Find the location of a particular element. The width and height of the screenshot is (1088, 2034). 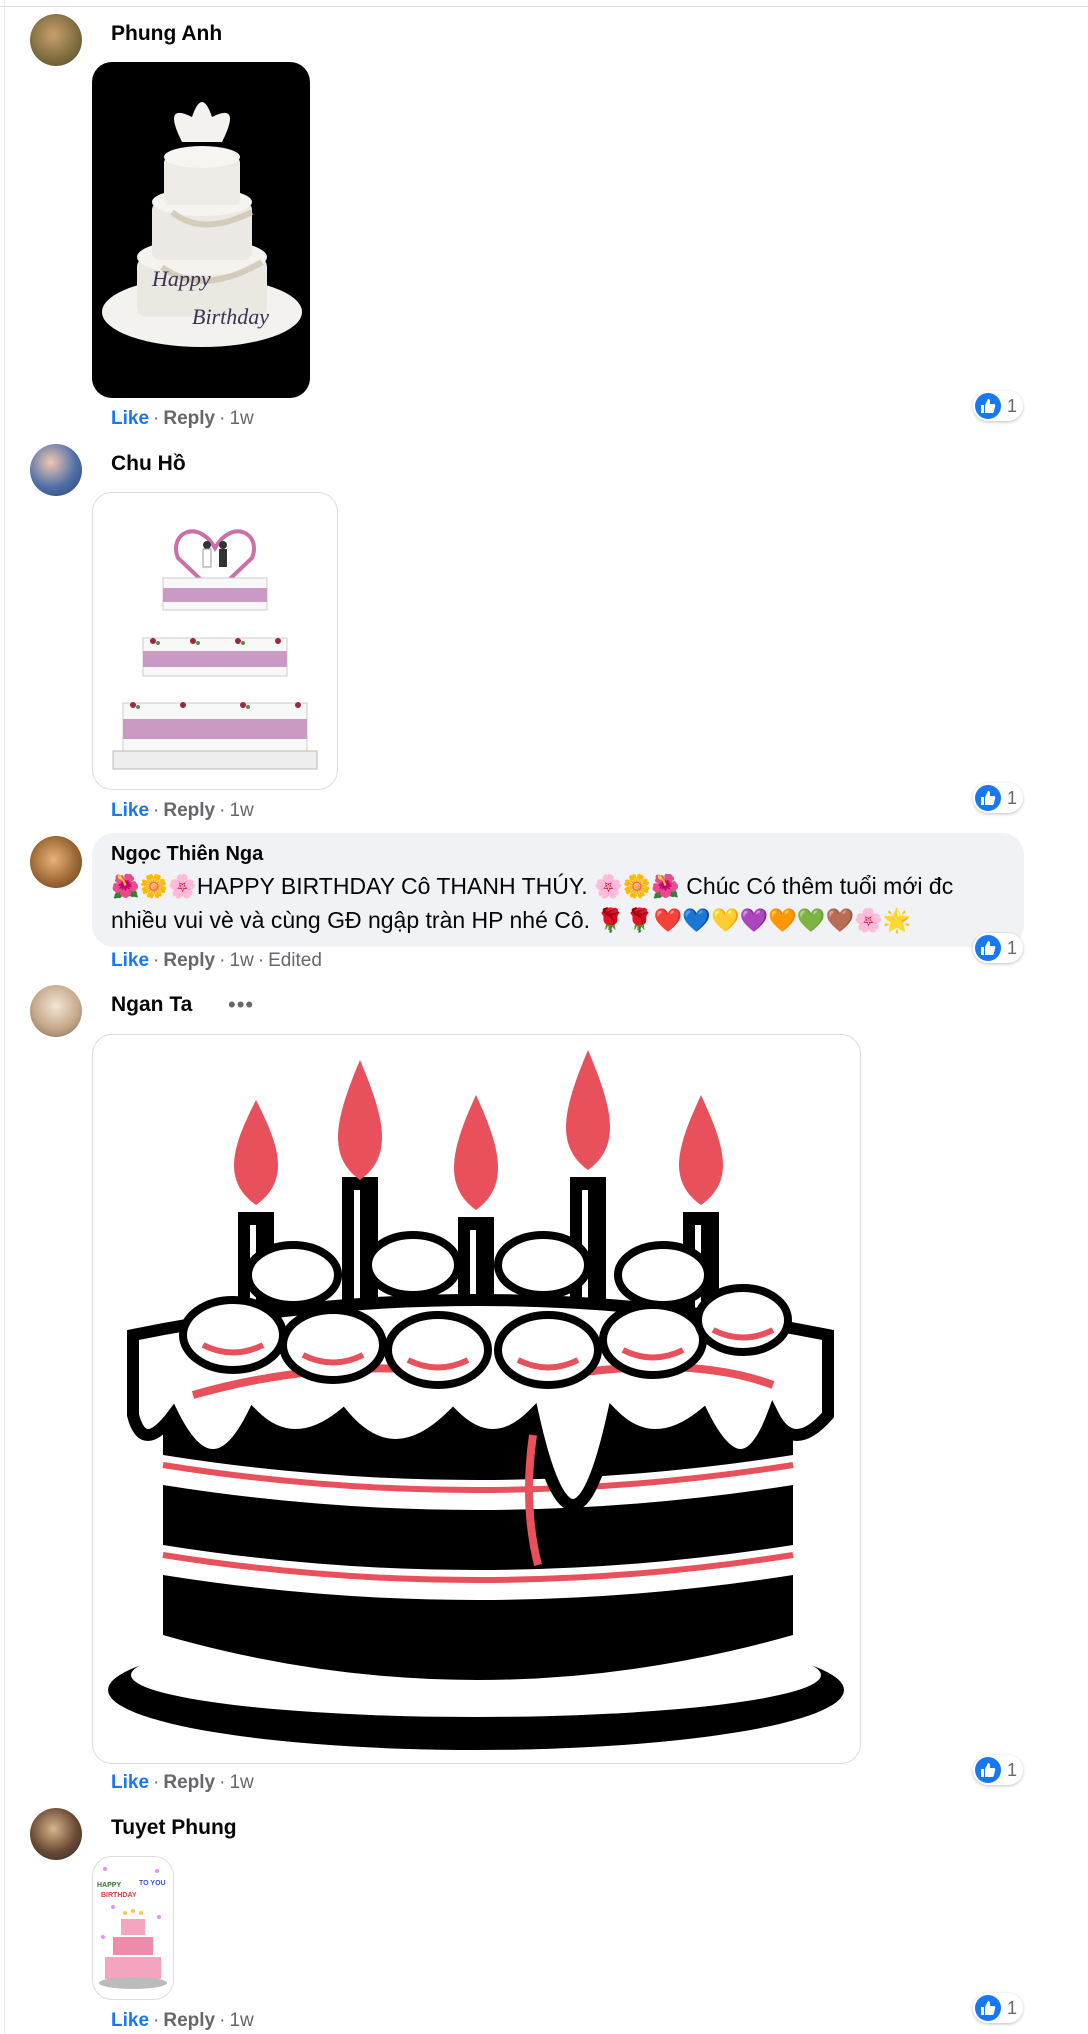

birthday-gif-image: HAPPY BIRTHDAY TO YOU is located at coordinates (132, 1928).